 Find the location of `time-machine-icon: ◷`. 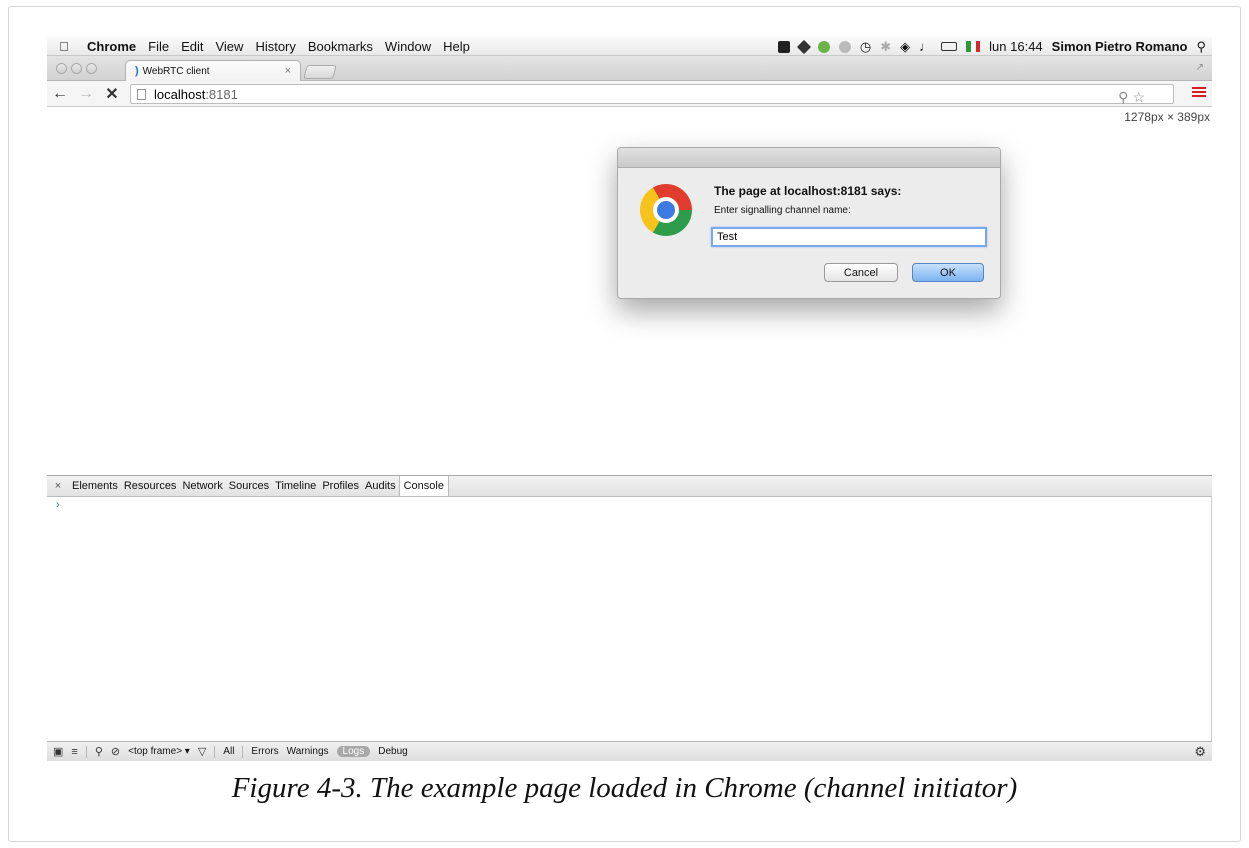

time-machine-icon: ◷ is located at coordinates (865, 47).